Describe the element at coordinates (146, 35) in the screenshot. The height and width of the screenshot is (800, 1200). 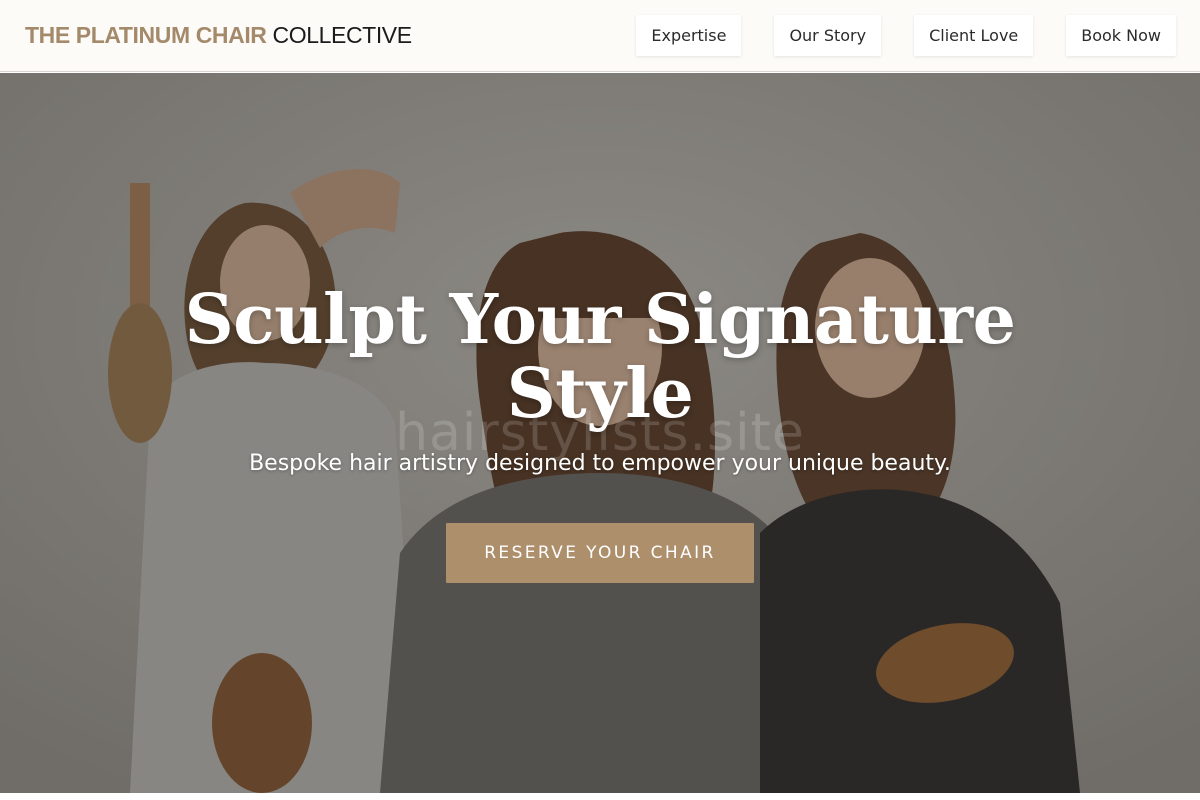
I see `brand-name-accent: THE PLATINUM CHAIR` at that location.